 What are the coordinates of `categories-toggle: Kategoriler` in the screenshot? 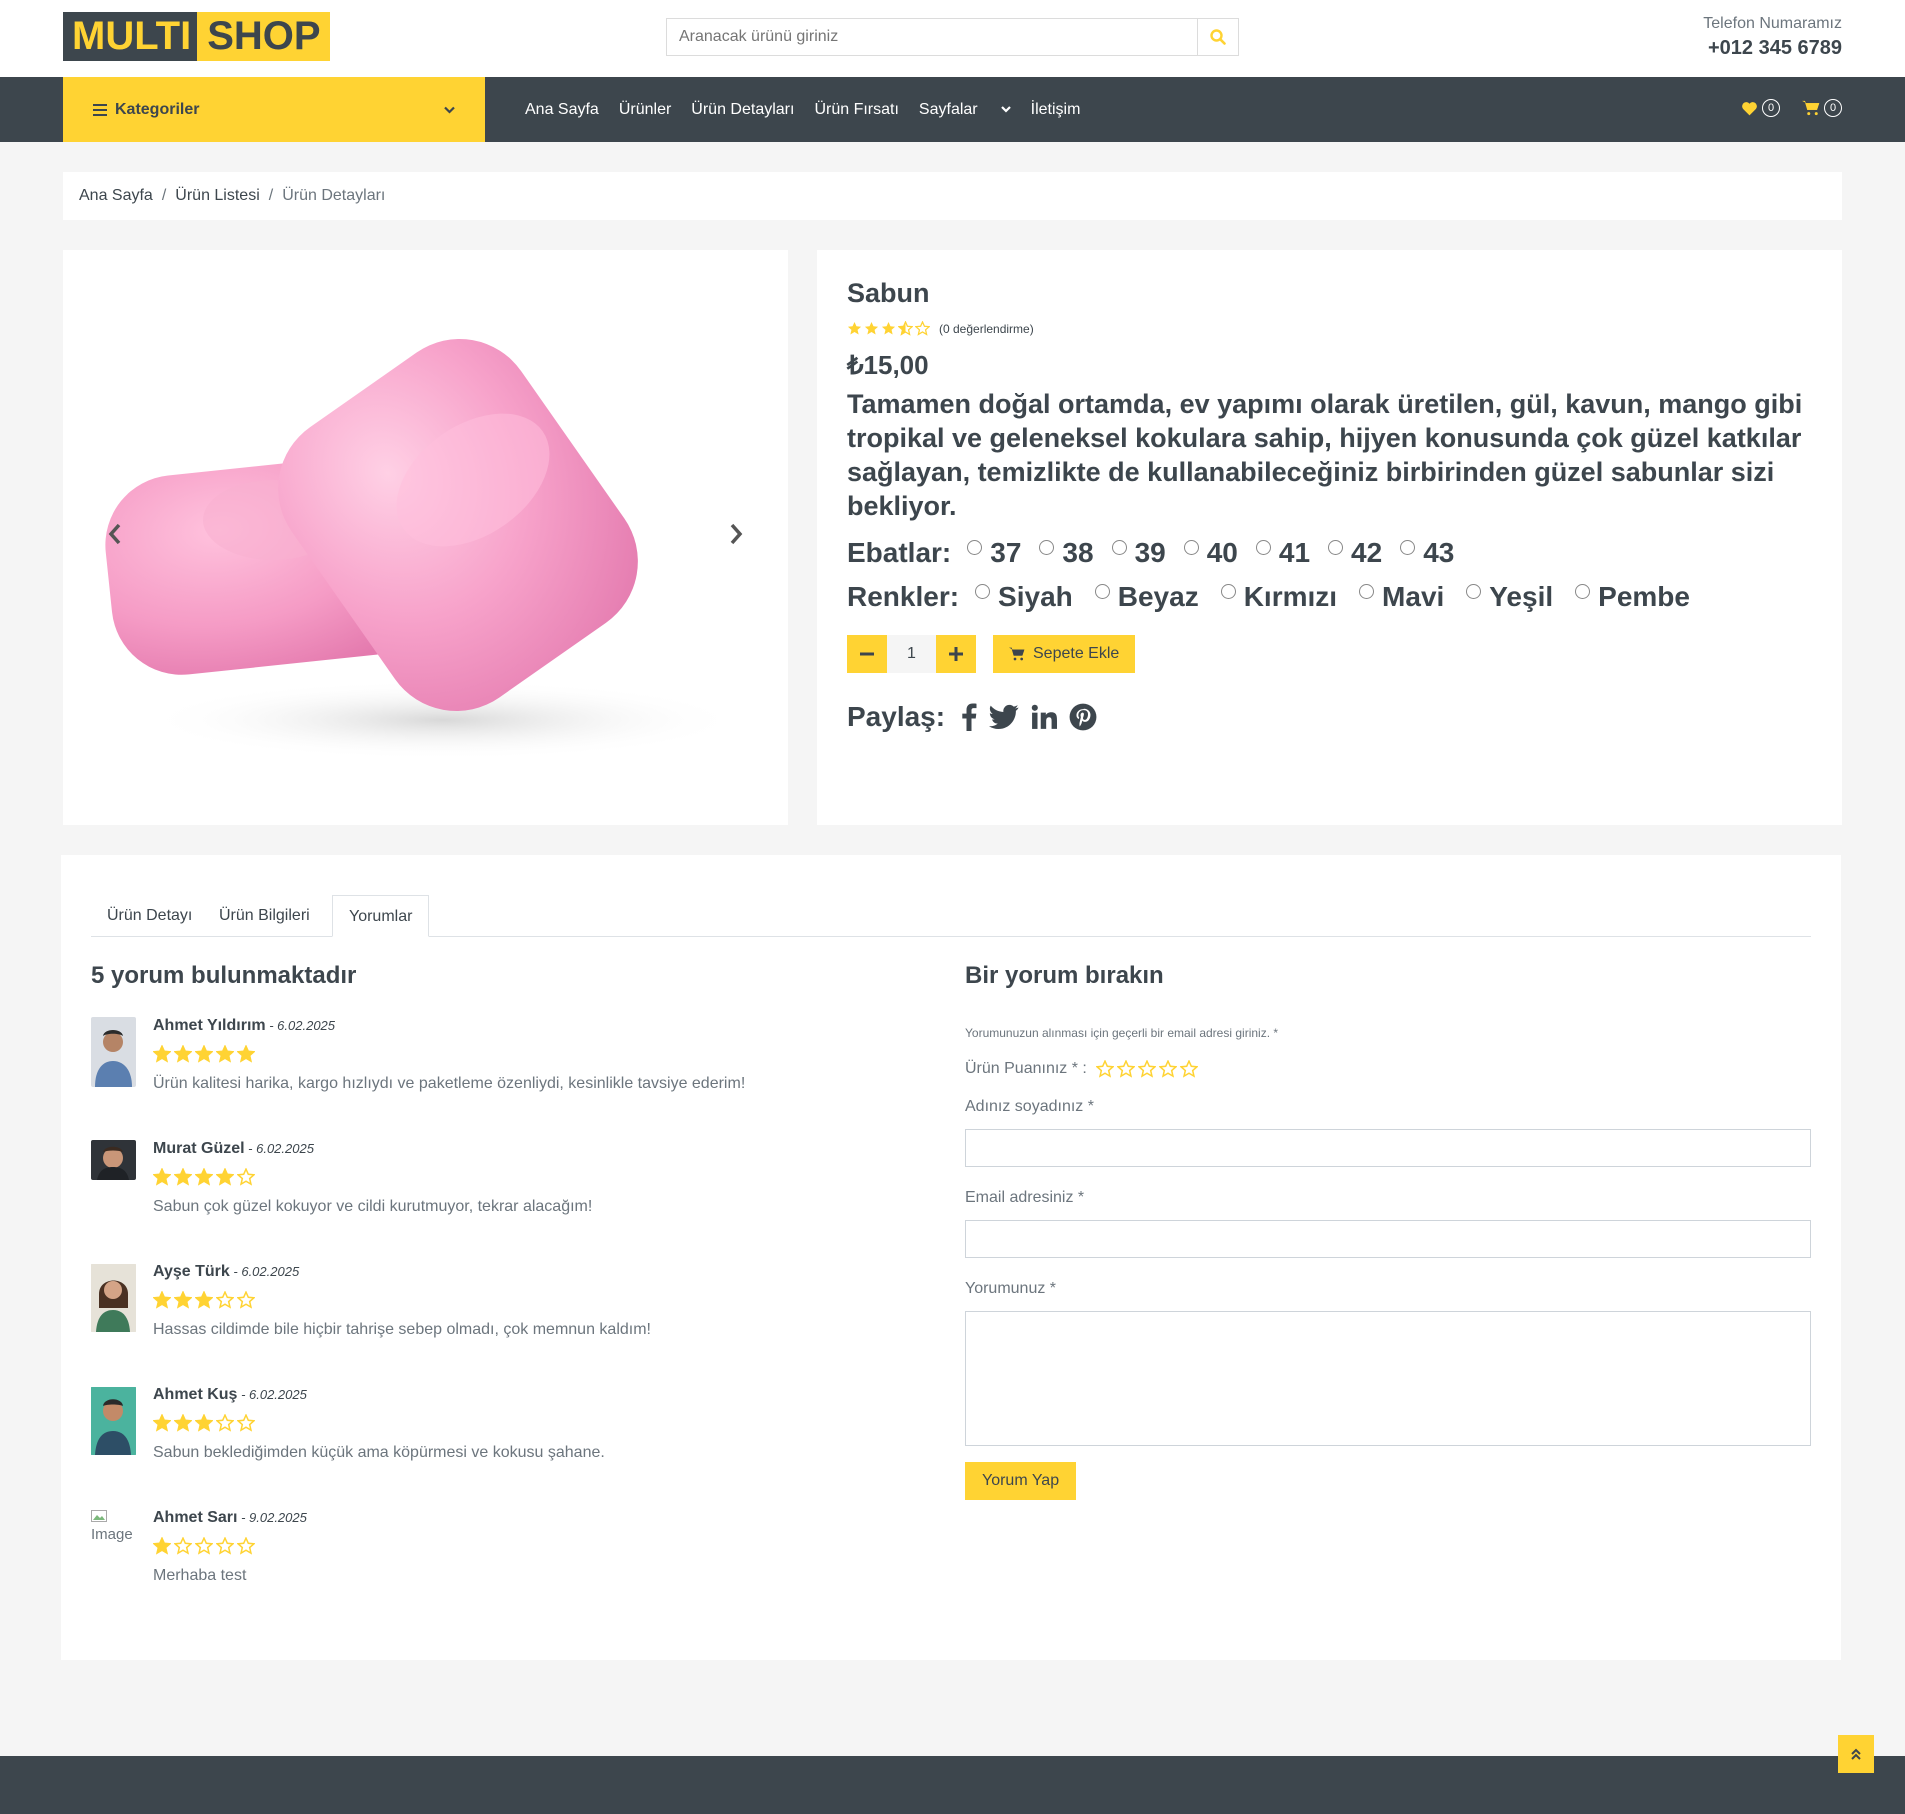 It's located at (274, 109).